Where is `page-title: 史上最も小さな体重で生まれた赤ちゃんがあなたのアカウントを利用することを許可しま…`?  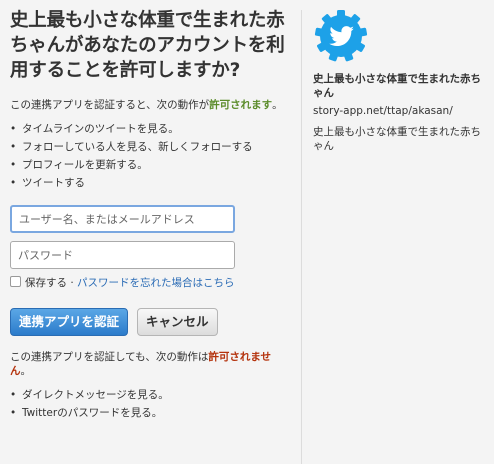 page-title: 史上最も小さな体重で生まれた赤ちゃんがあなたのアカウントを利用することを許可しま… is located at coordinates (147, 45).